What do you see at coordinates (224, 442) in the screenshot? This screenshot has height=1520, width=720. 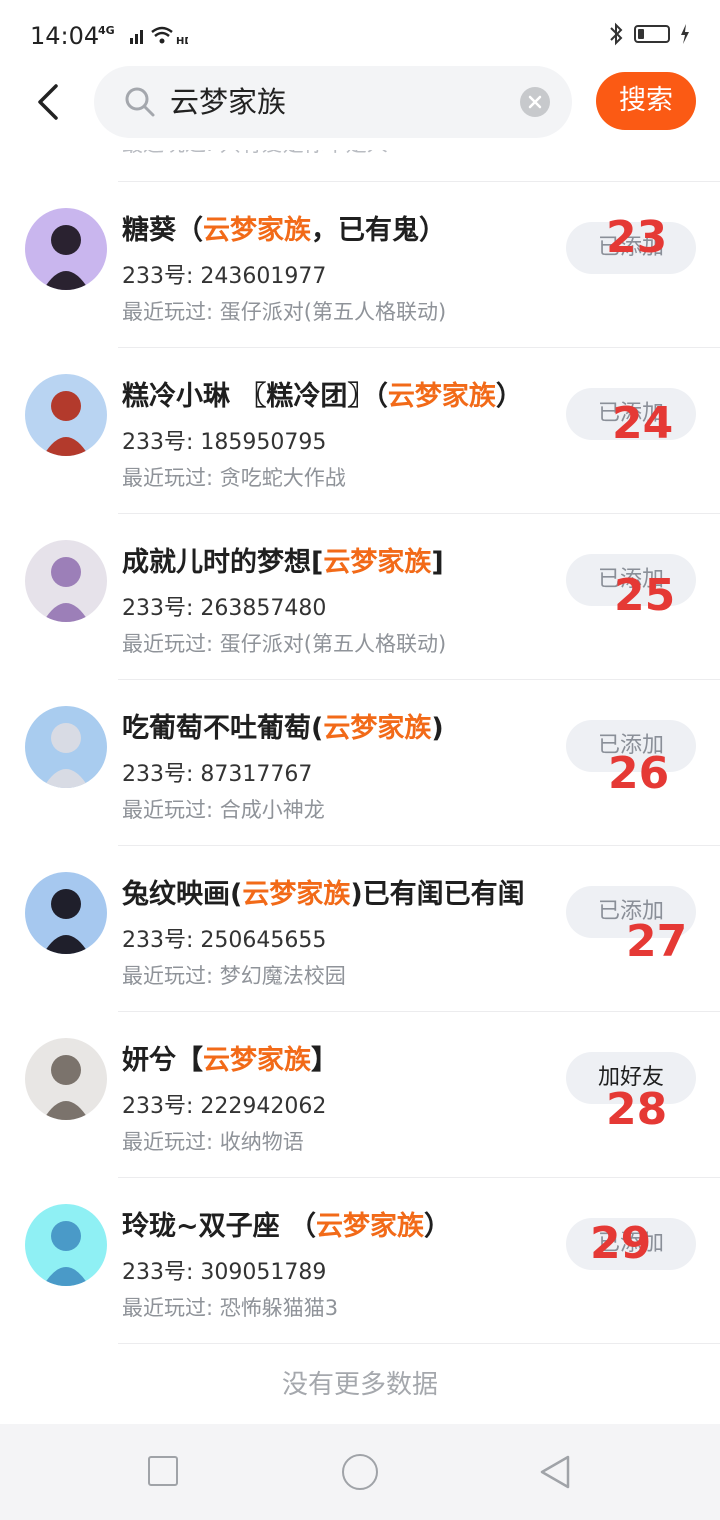 I see `user-id: 233号: 185950795` at bounding box center [224, 442].